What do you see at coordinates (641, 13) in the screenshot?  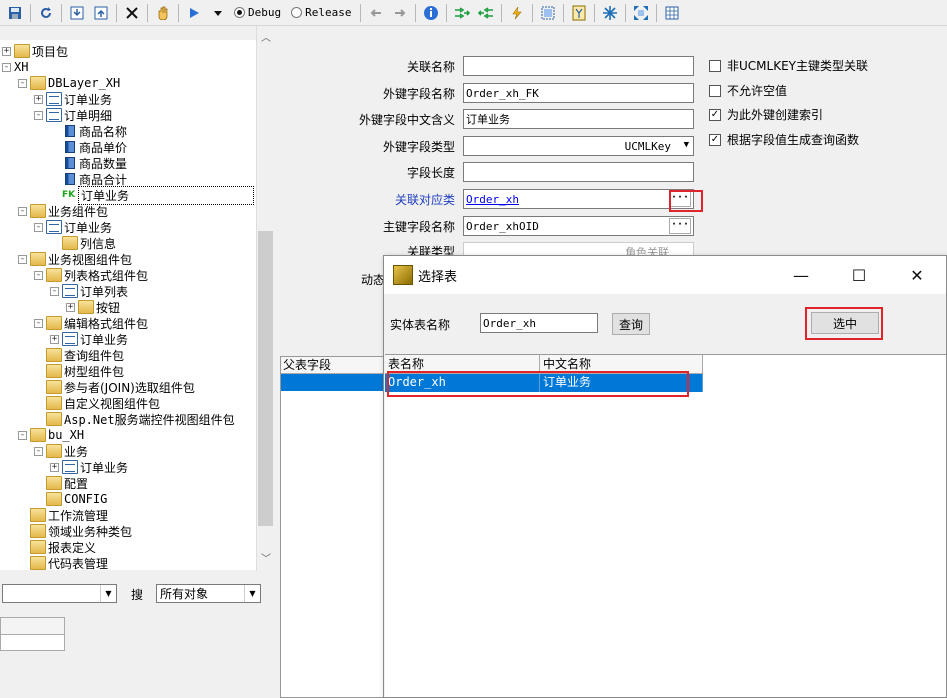 I see `expand-icon` at bounding box center [641, 13].